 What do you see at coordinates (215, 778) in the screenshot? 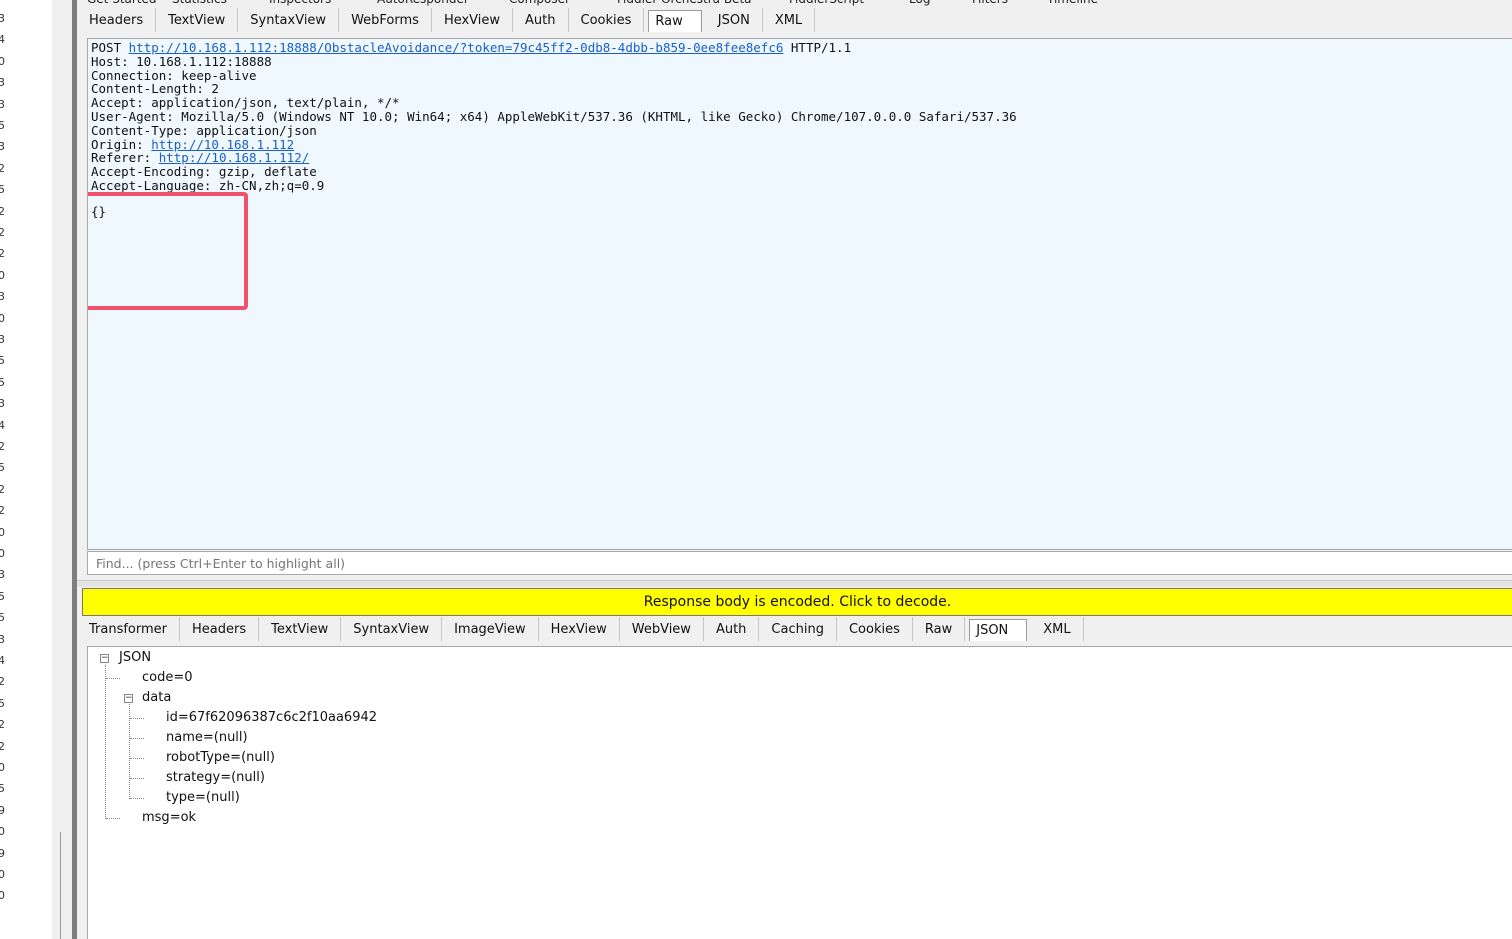
I see `tree-node-strategy: strategy=(null)` at bounding box center [215, 778].